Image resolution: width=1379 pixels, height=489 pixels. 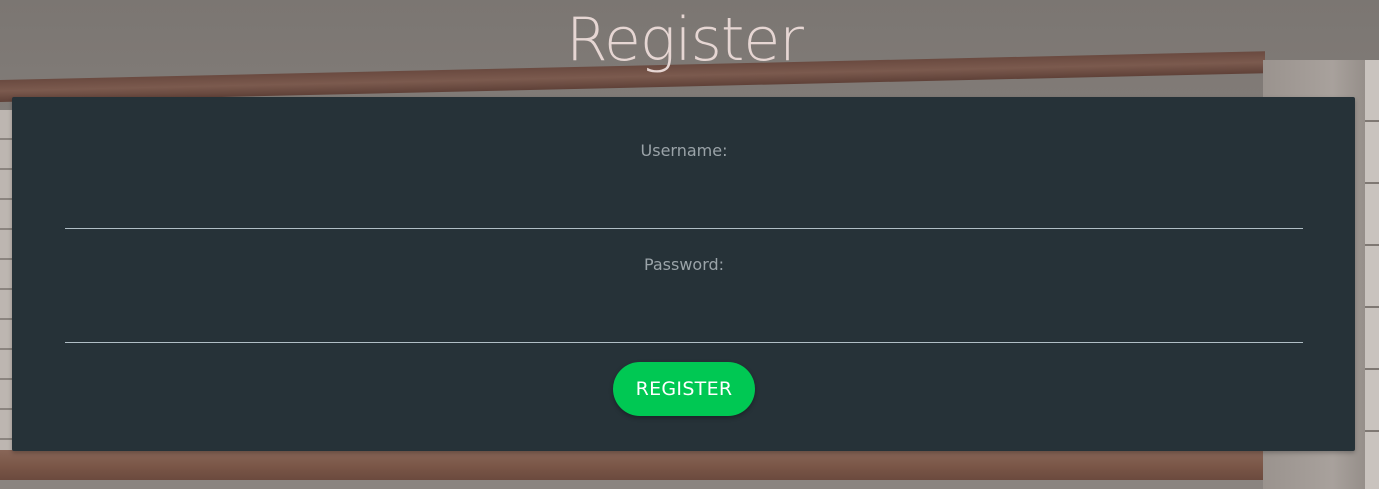 I want to click on background-plank-bottom, so click(x=632, y=463).